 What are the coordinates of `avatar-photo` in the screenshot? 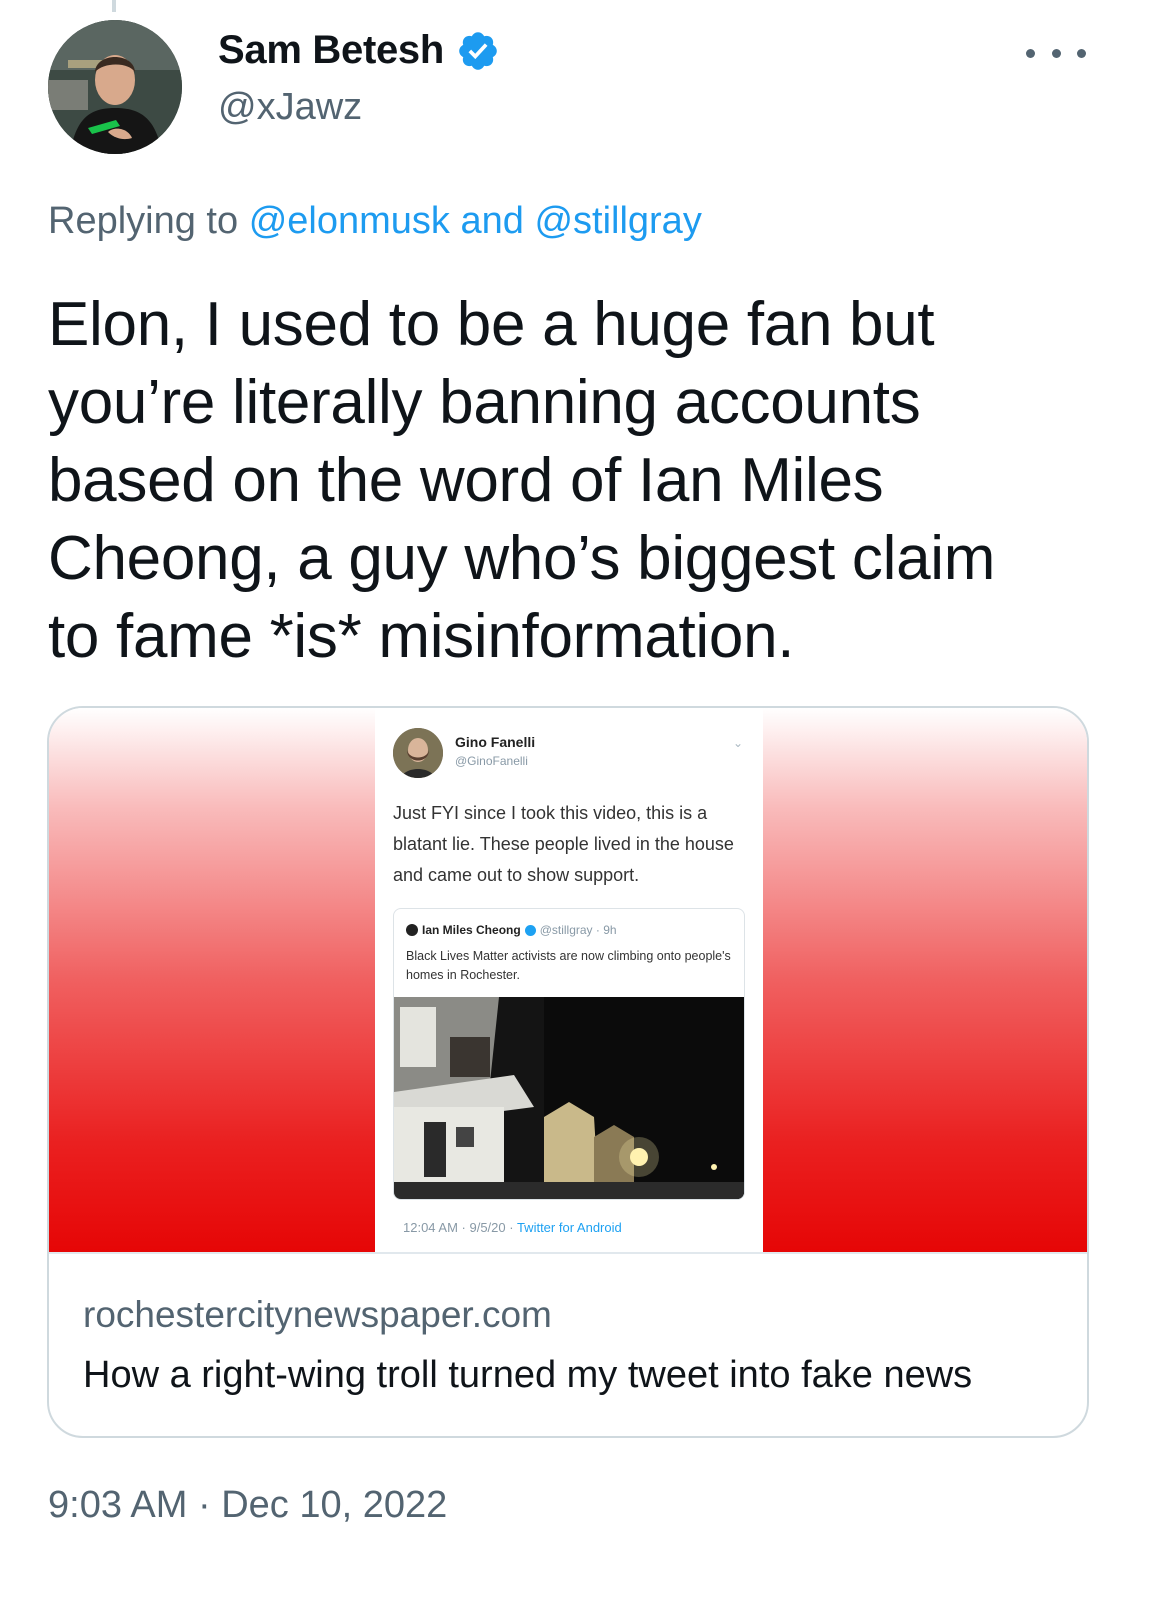 It's located at (115, 87).